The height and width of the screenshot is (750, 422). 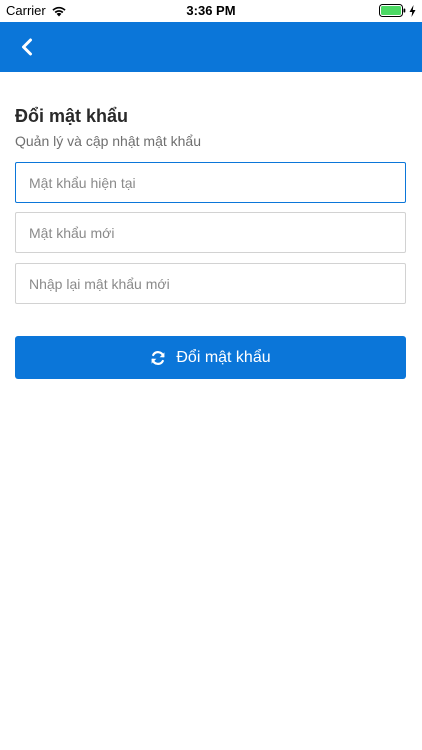 I want to click on confirm-password-field, so click(x=210, y=283).